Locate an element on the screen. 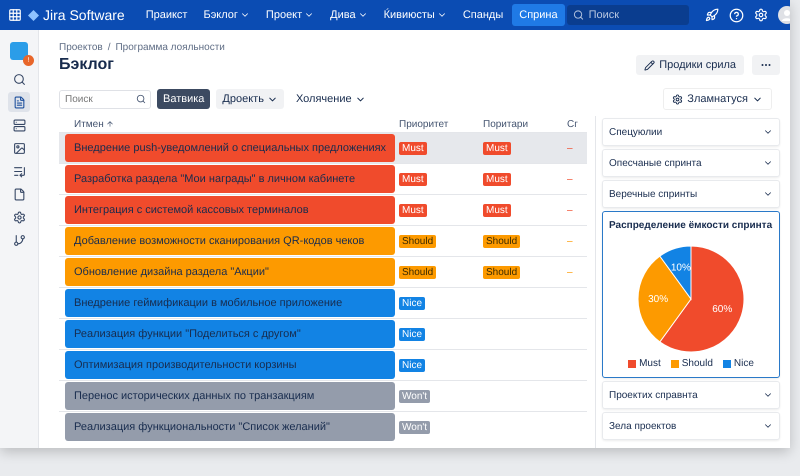 Image resolution: width=800 pixels, height=476 pixels. nav-item: Ќивиюсты is located at coordinates (415, 15).